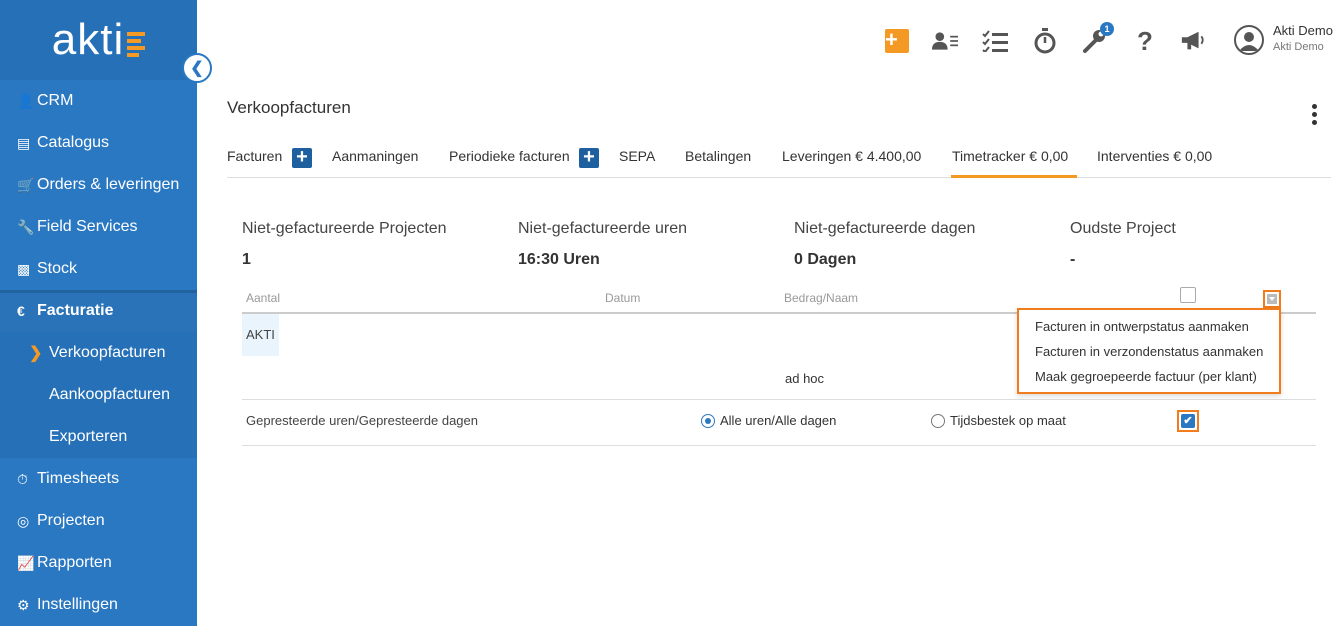 The width and height of the screenshot is (1340, 626). I want to click on menu-item-grouped-invoice: Maak gegroepeerde factuur (per klant), so click(1146, 376).